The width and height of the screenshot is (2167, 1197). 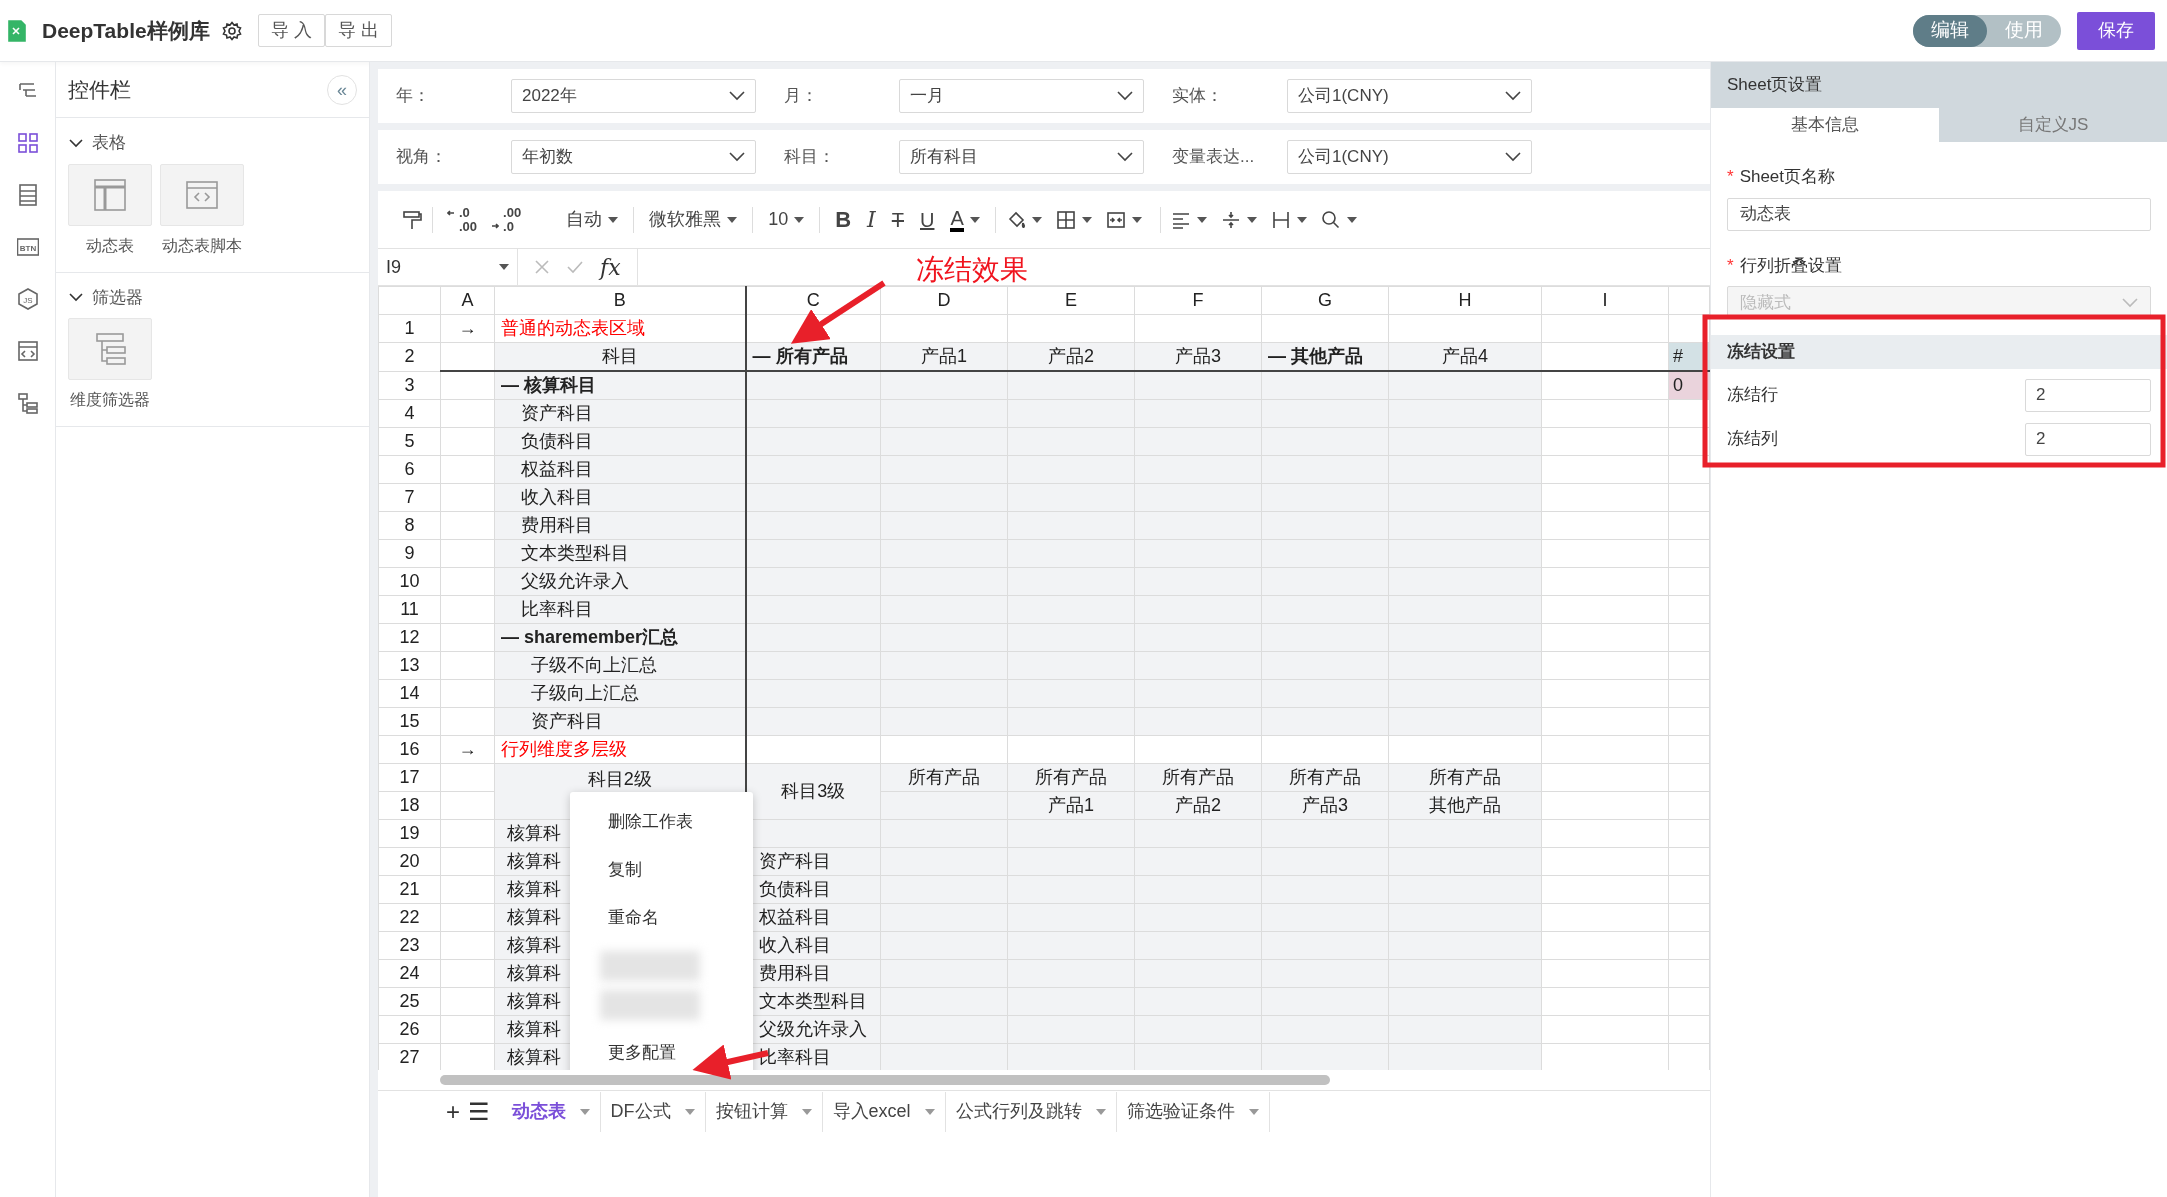 I want to click on column-header: I, so click(x=1605, y=300).